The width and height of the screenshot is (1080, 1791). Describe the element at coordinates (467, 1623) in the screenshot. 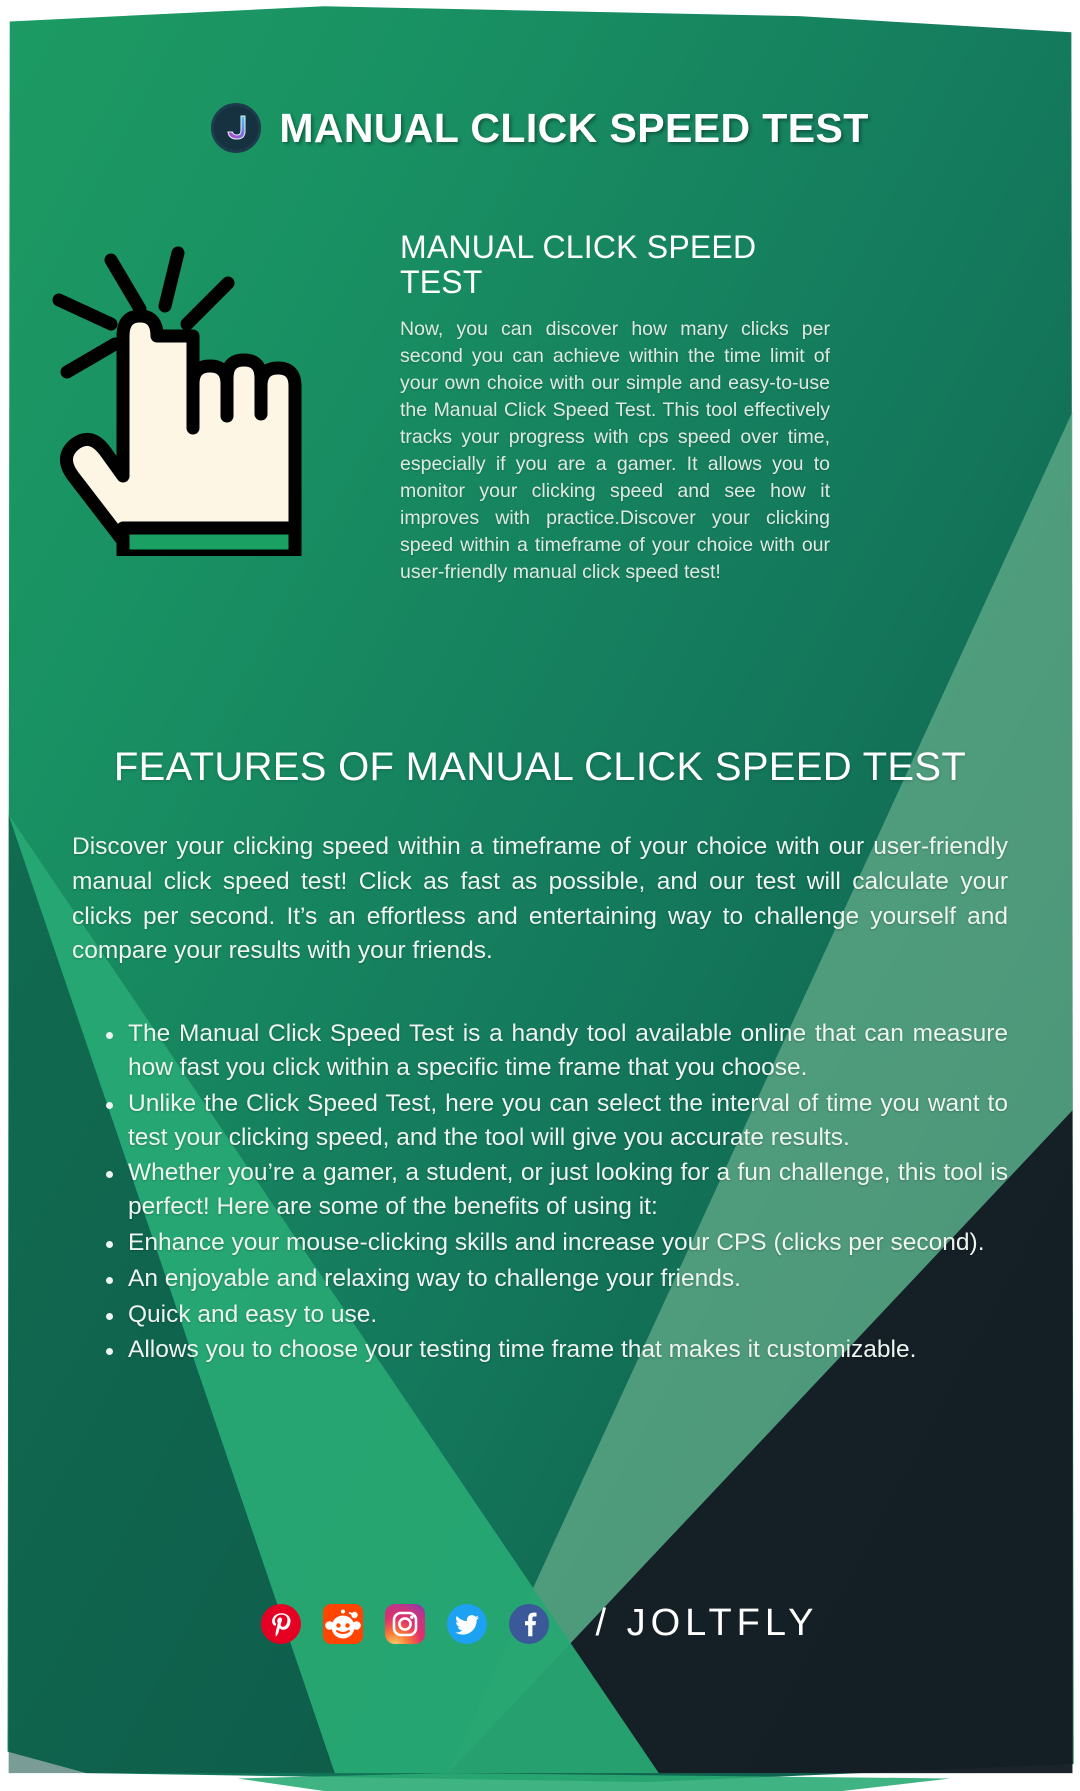

I see `twitter-icon` at that location.